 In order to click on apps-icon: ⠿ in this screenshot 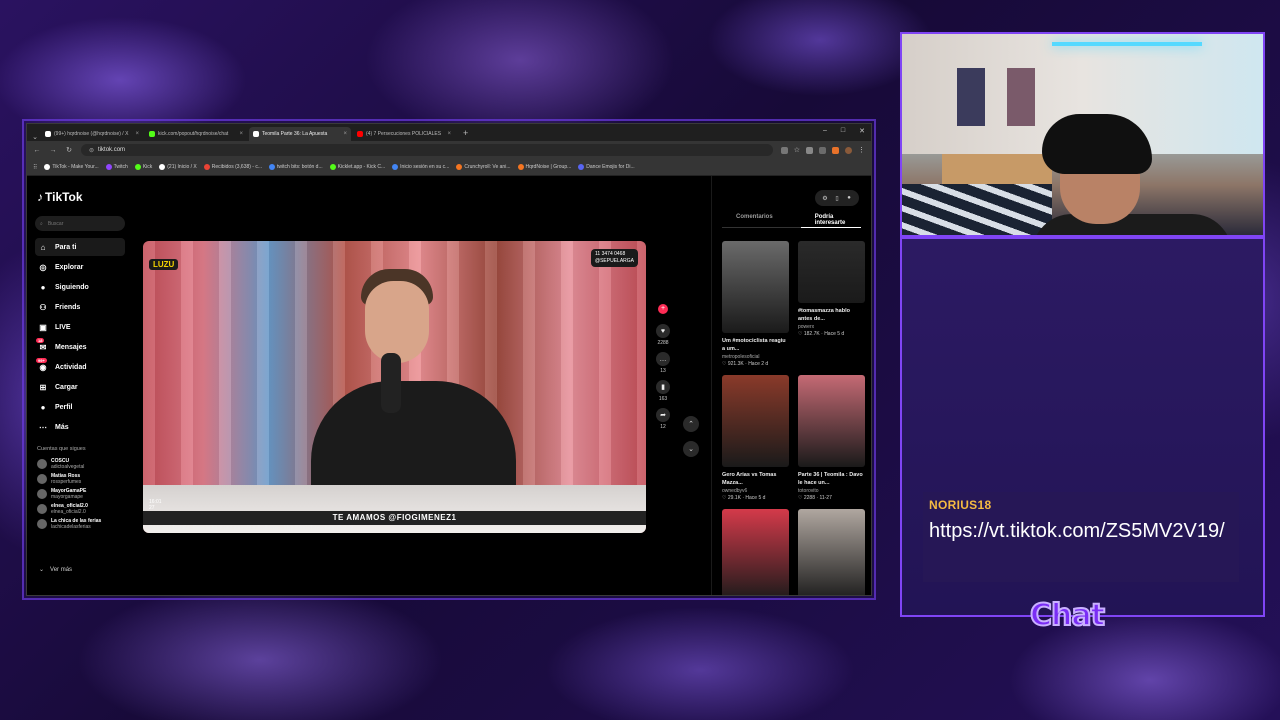, I will do `click(35, 167)`.